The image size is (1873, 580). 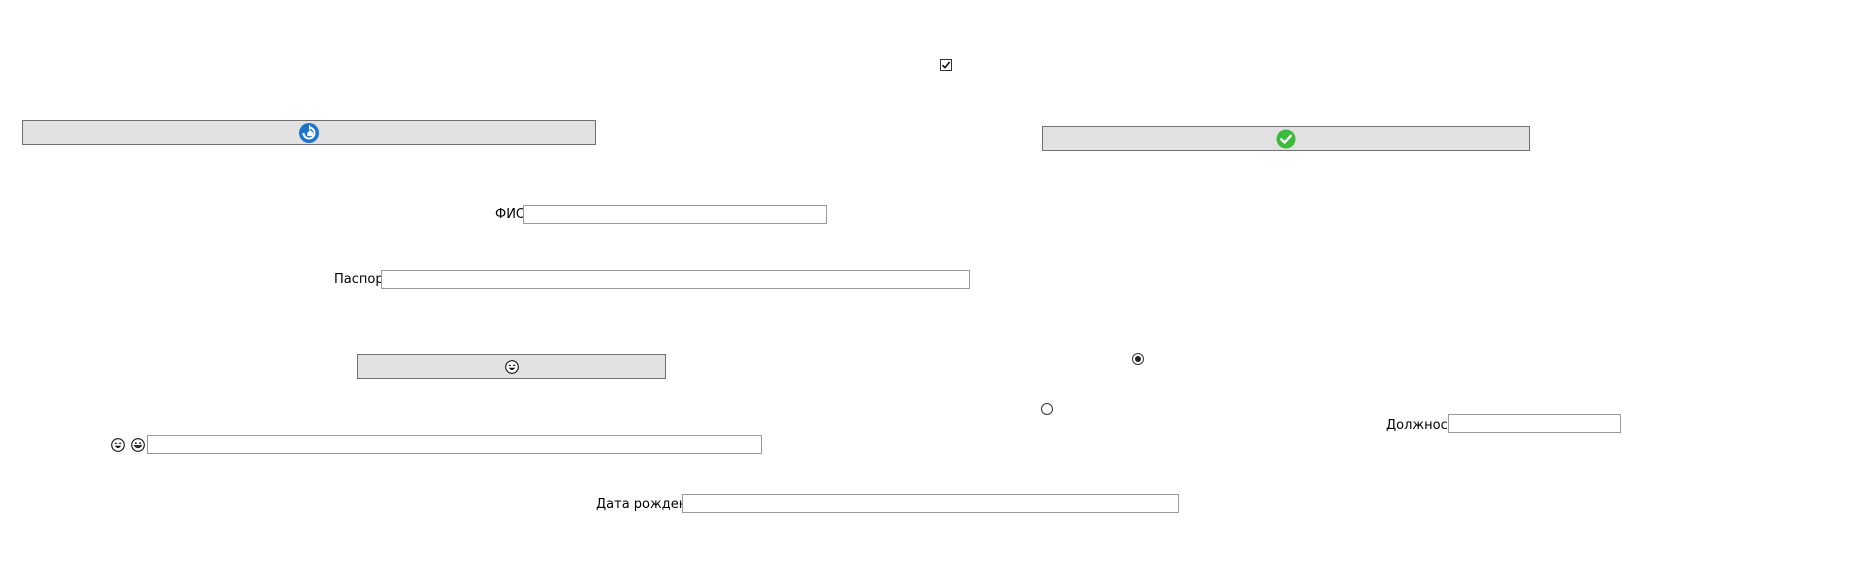 What do you see at coordinates (675, 279) in the screenshot?
I see `passport-field` at bounding box center [675, 279].